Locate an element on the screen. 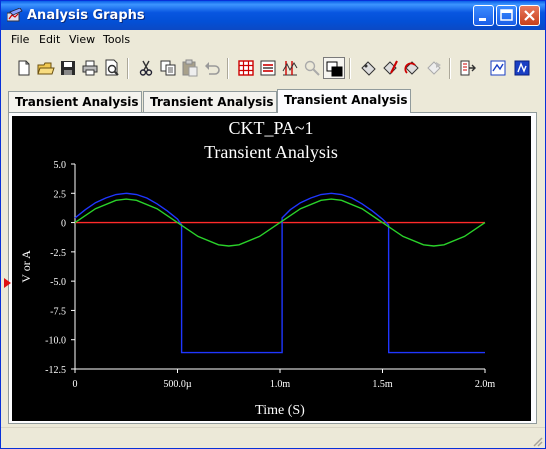 This screenshot has width=546, height=449. x-tick-label: 0 is located at coordinates (75, 384).